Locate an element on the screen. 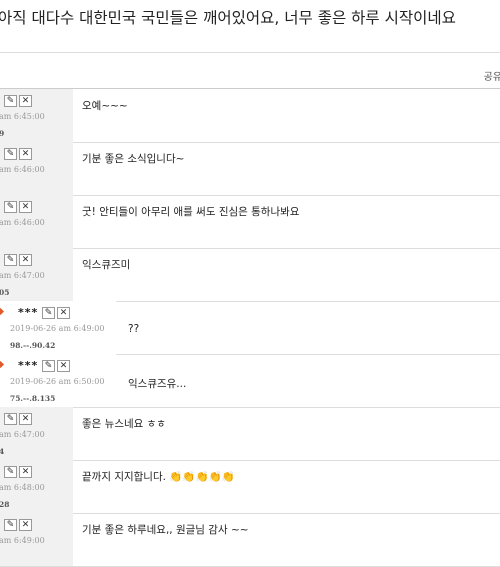 Image resolution: width=500 pixels, height=567 pixels. comment-text: 기분 좋은 하루네요,, 원글님 감사 ~~ is located at coordinates (165, 530).